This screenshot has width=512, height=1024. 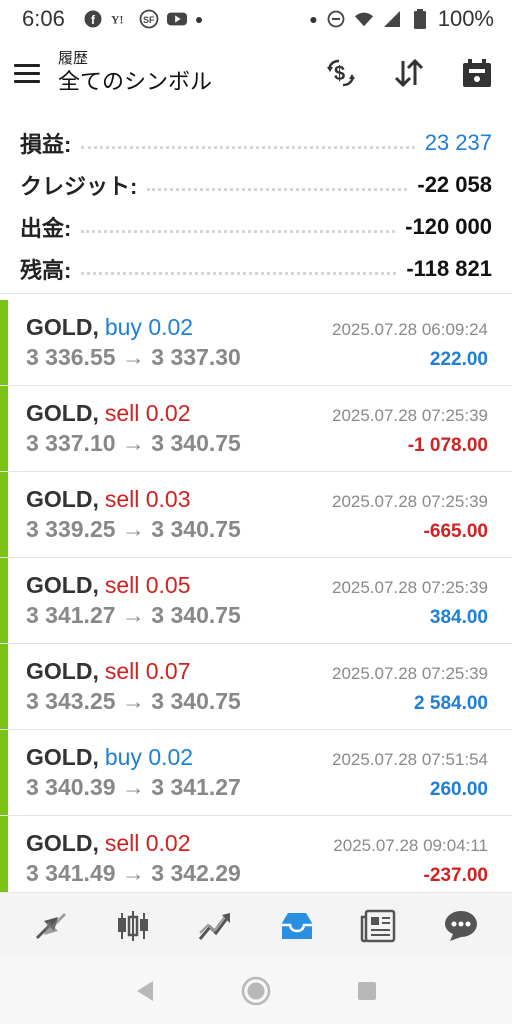 What do you see at coordinates (458, 359) in the screenshot?
I see `deal-profit: 222.00` at bounding box center [458, 359].